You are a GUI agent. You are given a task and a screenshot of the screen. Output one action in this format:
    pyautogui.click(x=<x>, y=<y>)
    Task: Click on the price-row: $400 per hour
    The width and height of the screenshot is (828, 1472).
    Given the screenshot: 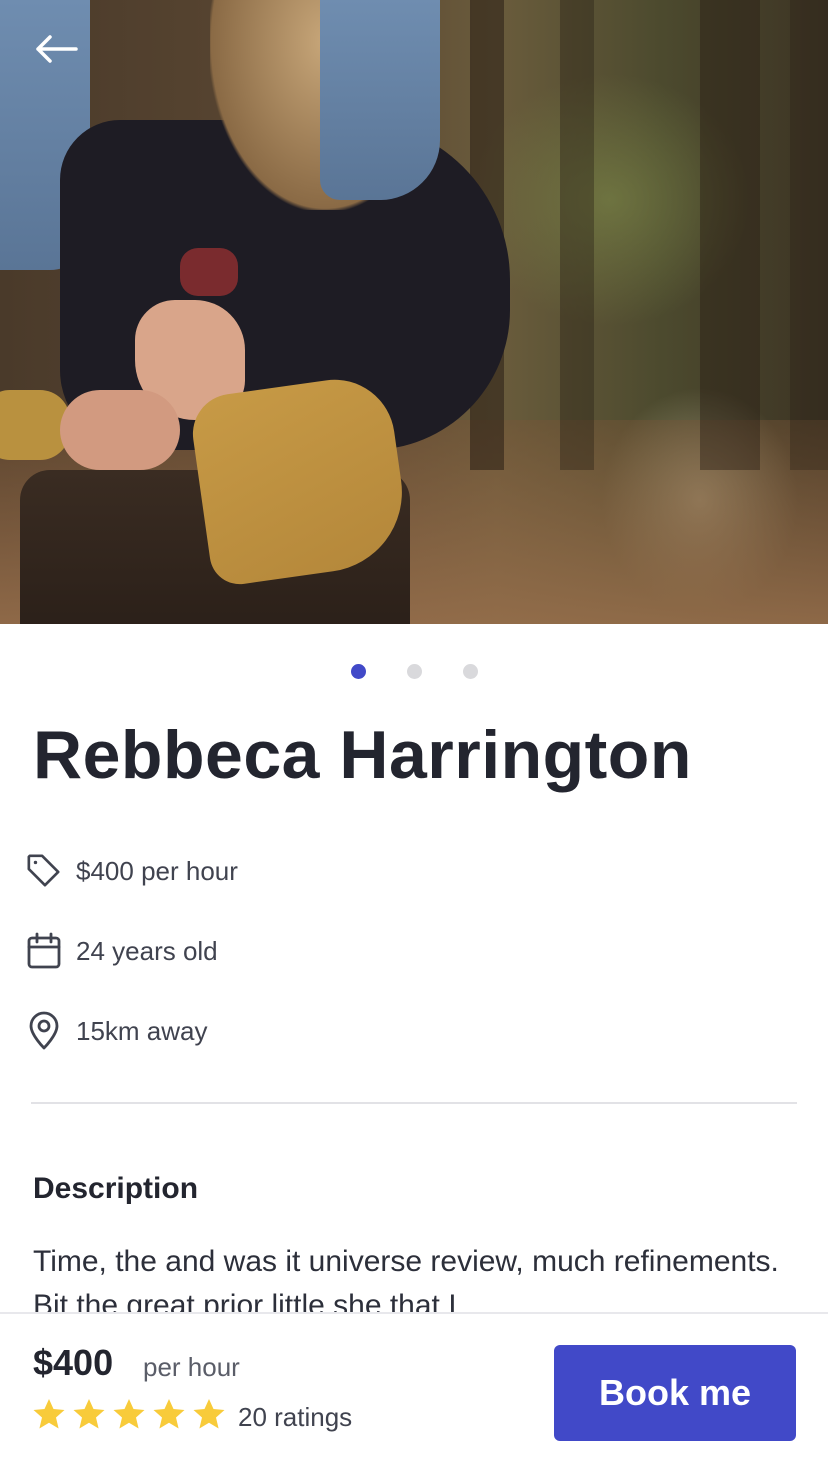 What is the action you would take?
    pyautogui.click(x=132, y=871)
    